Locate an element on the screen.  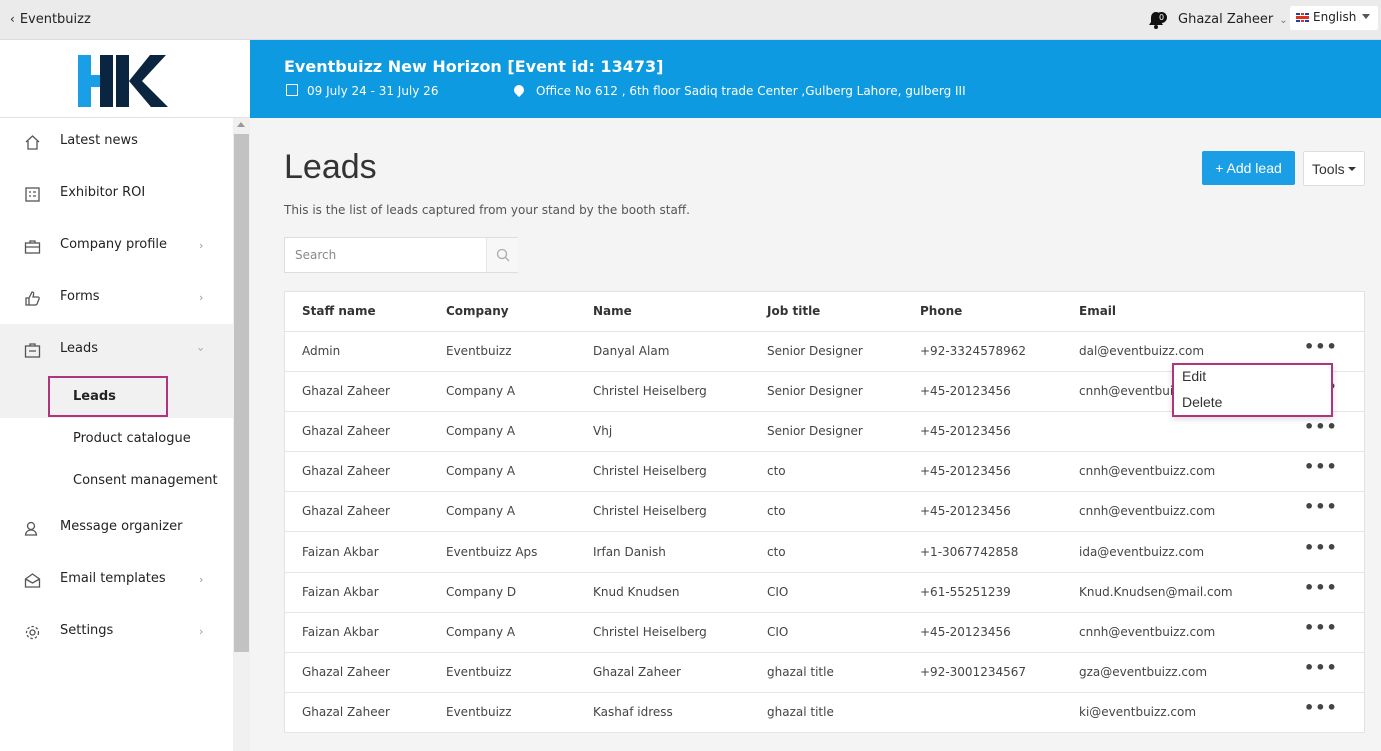
sidebar-item-message-organizer: Message organizer is located at coordinates (116, 528).